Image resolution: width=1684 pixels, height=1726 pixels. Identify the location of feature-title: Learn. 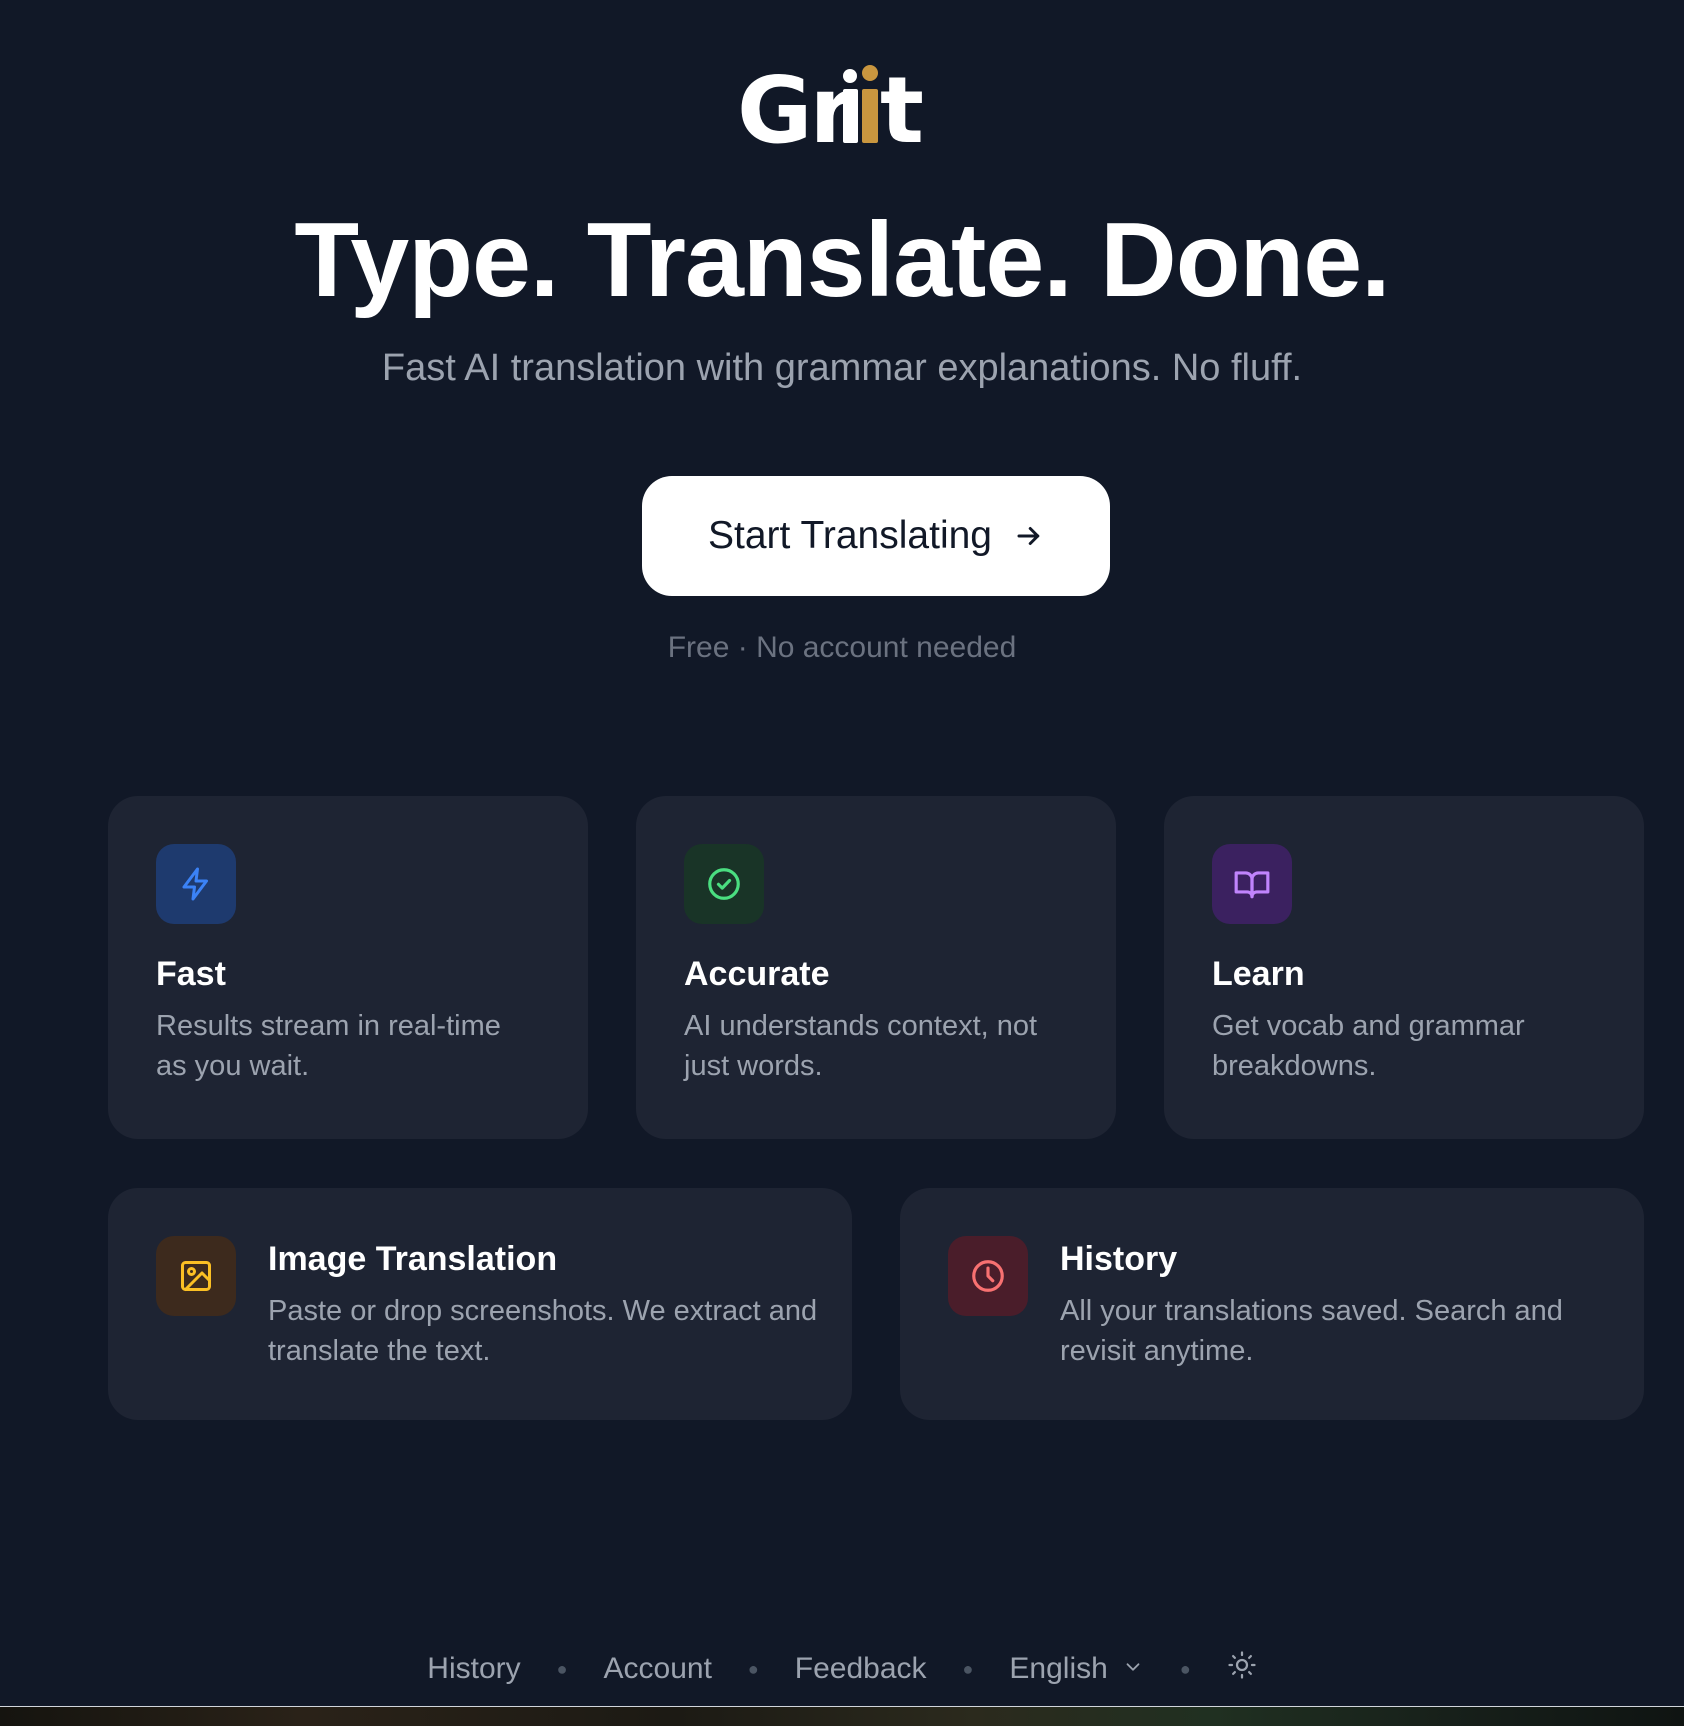
(1258, 974).